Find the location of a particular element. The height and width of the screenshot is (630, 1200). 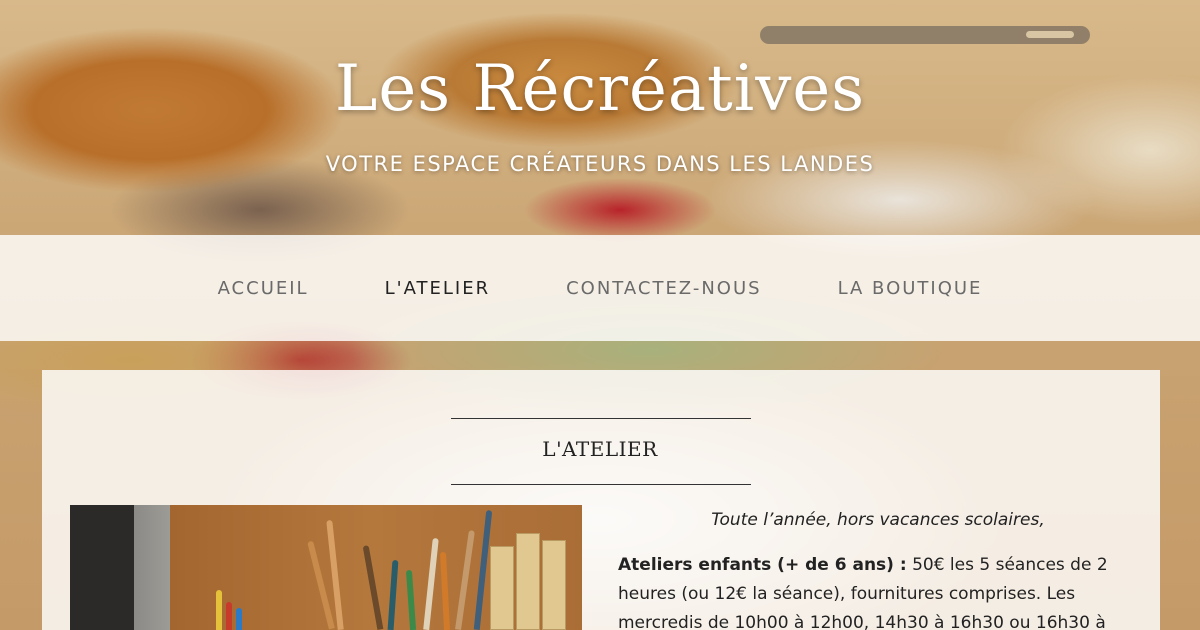

intro-text: Toute l’année, hors vacances scolaires, is located at coordinates (878, 520).